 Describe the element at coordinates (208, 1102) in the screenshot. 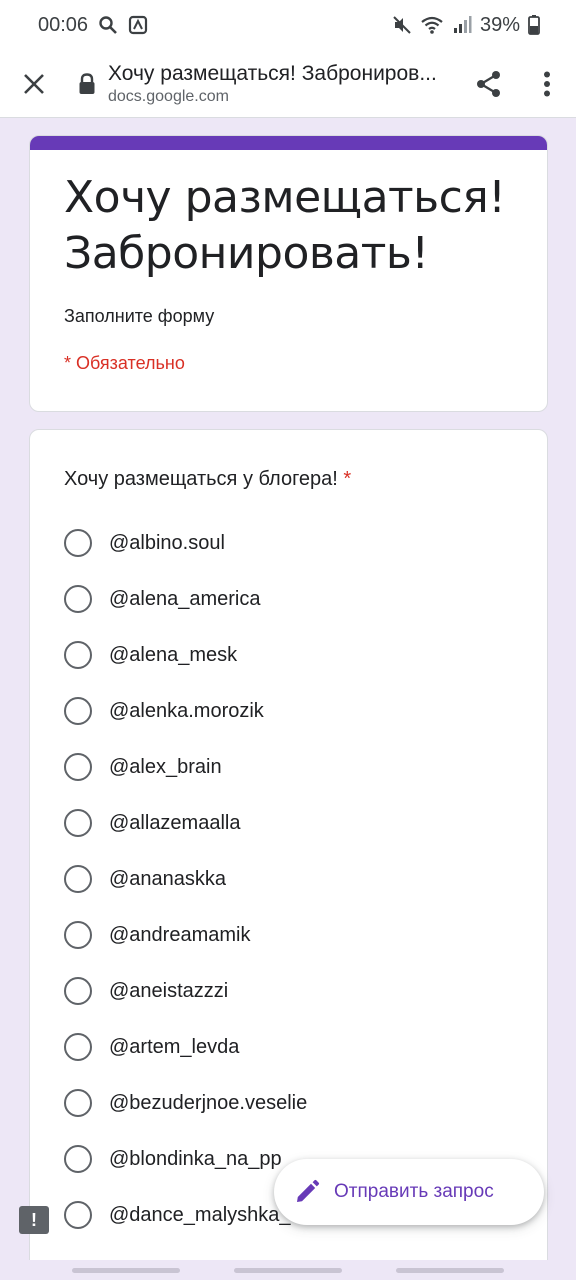

I see `option-label: @bezuderjnoe.veselie` at that location.